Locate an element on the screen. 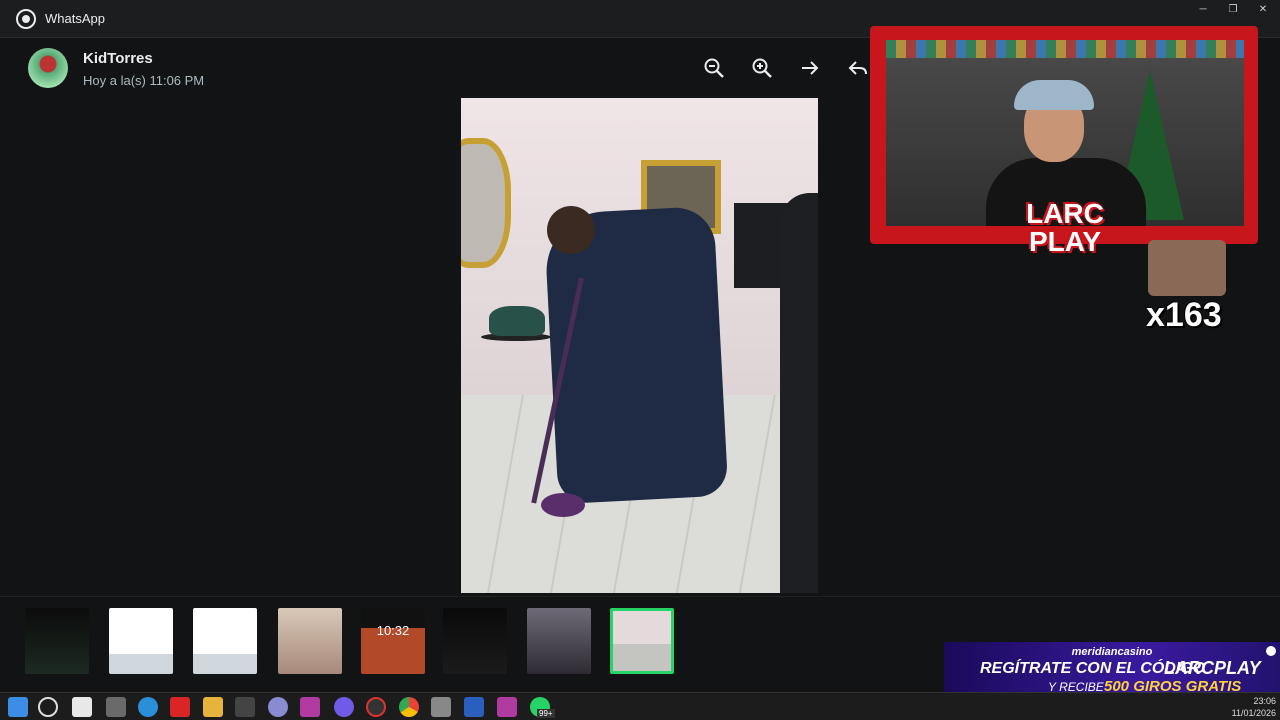 Image resolution: width=1280 pixels, height=720 pixels. zoom-out-icon is located at coordinates (714, 69).